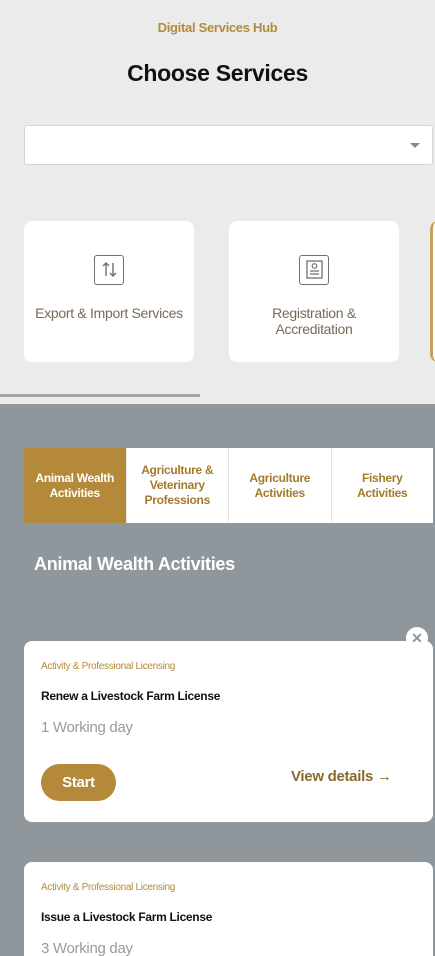 The width and height of the screenshot is (435, 956). What do you see at coordinates (78, 782) in the screenshot?
I see `start-button: Start` at bounding box center [78, 782].